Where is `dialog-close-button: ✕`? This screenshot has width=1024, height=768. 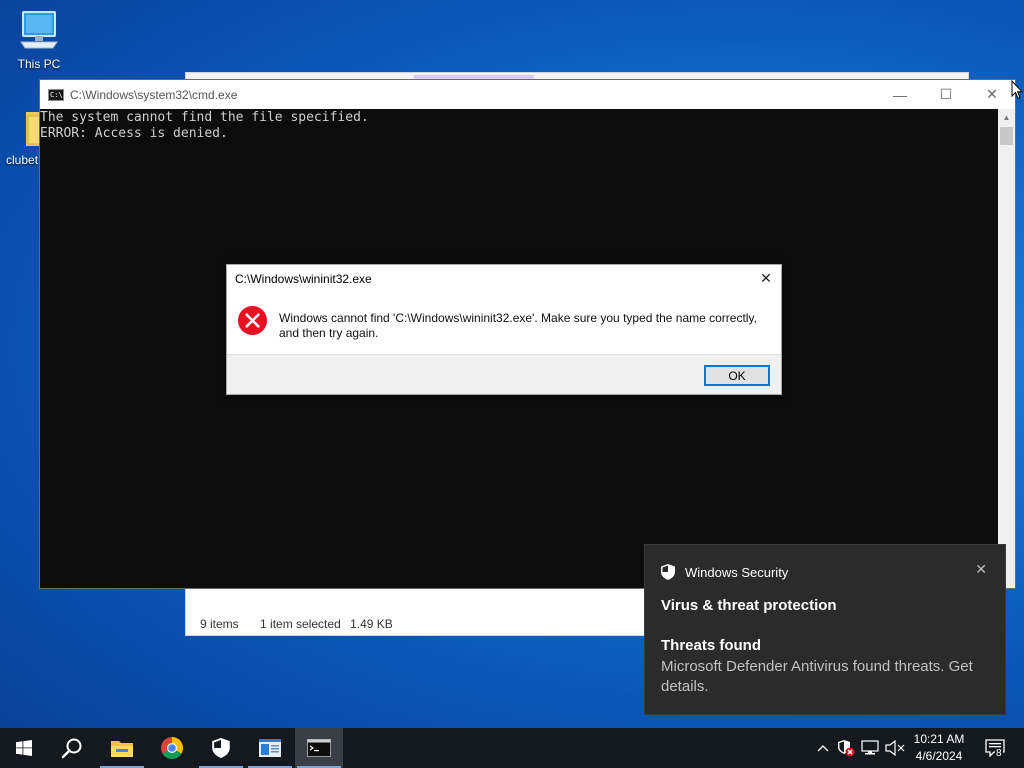 dialog-close-button: ✕ is located at coordinates (766, 278).